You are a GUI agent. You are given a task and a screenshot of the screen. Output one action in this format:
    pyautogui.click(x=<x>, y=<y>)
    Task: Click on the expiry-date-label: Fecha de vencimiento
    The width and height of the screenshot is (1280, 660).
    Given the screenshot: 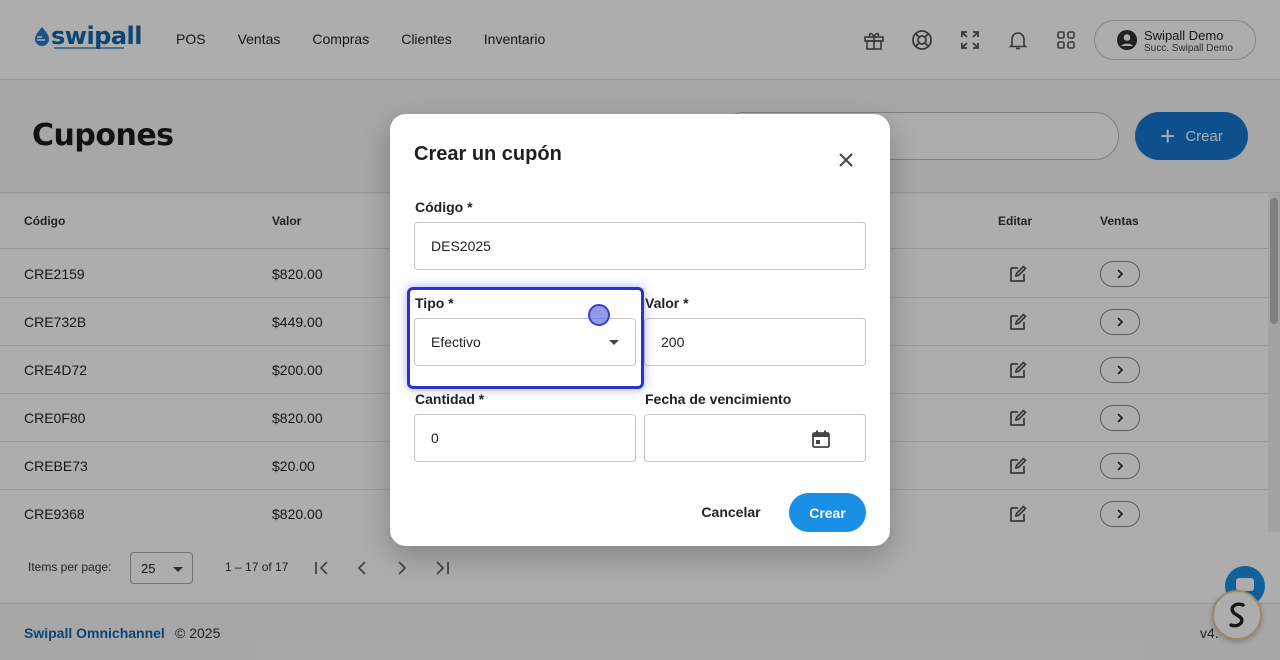 What is the action you would take?
    pyautogui.click(x=718, y=399)
    